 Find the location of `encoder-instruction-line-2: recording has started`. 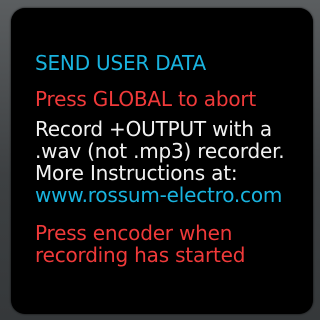

encoder-instruction-line-2: recording has started is located at coordinates (140, 255).